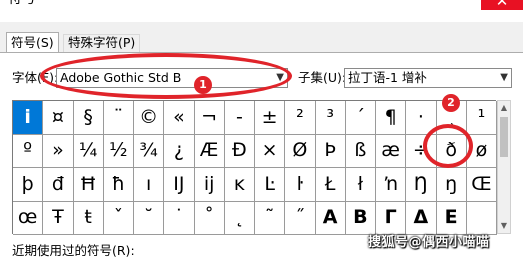  Describe the element at coordinates (149, 118) in the screenshot. I see `symbol-cell: ©` at that location.